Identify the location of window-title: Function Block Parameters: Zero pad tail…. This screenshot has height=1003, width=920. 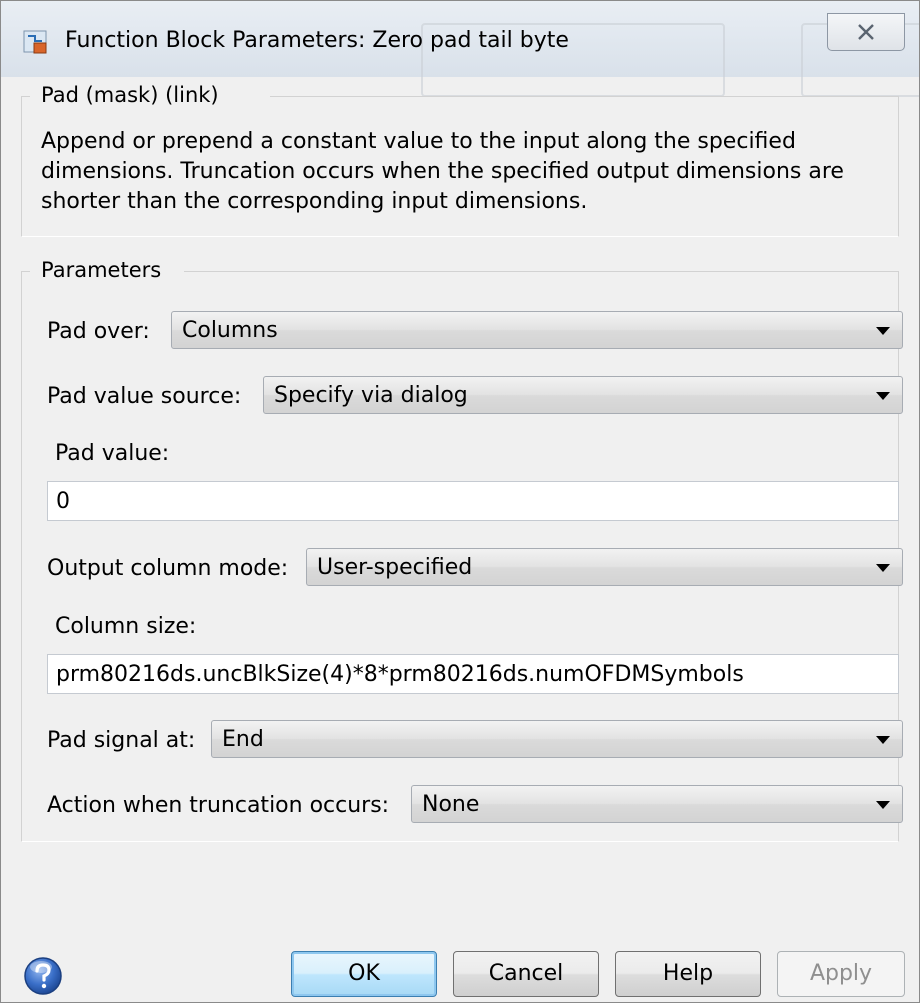
(317, 40).